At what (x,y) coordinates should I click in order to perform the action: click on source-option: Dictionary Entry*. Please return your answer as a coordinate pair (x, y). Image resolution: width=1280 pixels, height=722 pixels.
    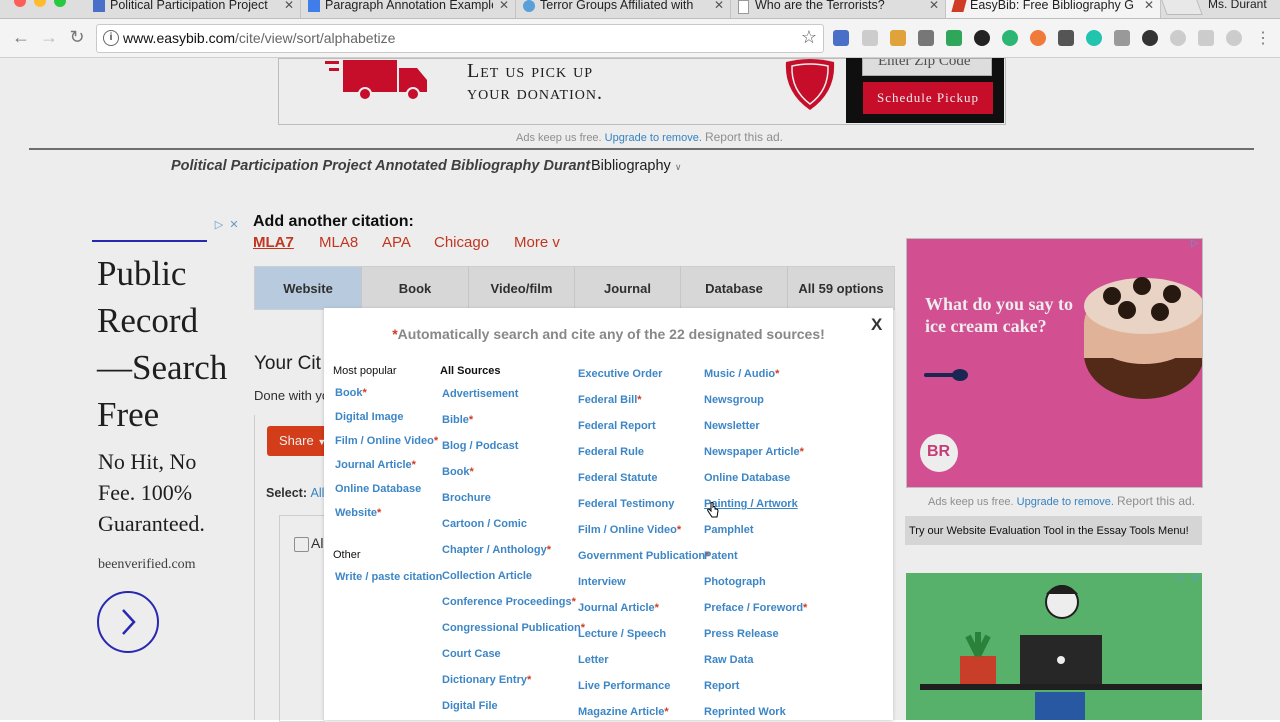
    Looking at the image, I should click on (486, 680).